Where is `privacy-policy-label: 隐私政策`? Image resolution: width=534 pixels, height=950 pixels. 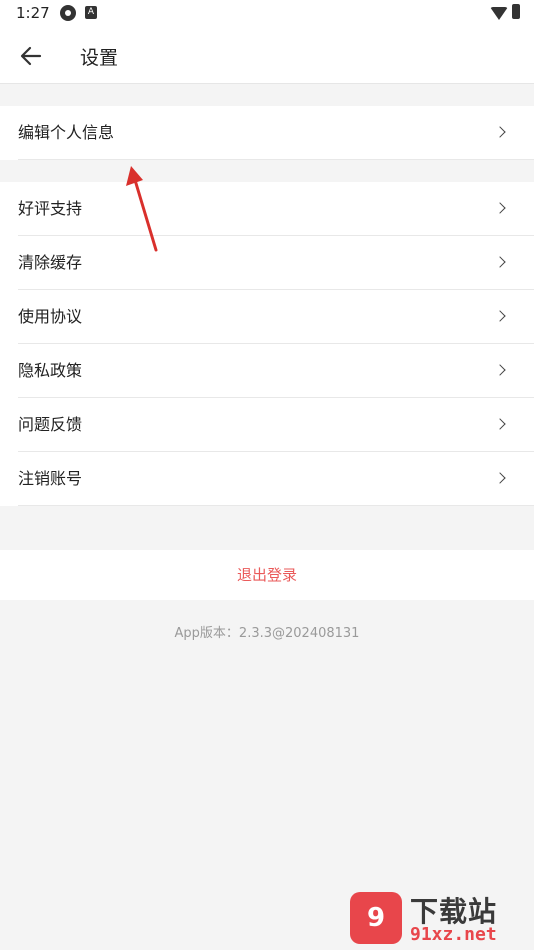
privacy-policy-label: 隐私政策 is located at coordinates (50, 370).